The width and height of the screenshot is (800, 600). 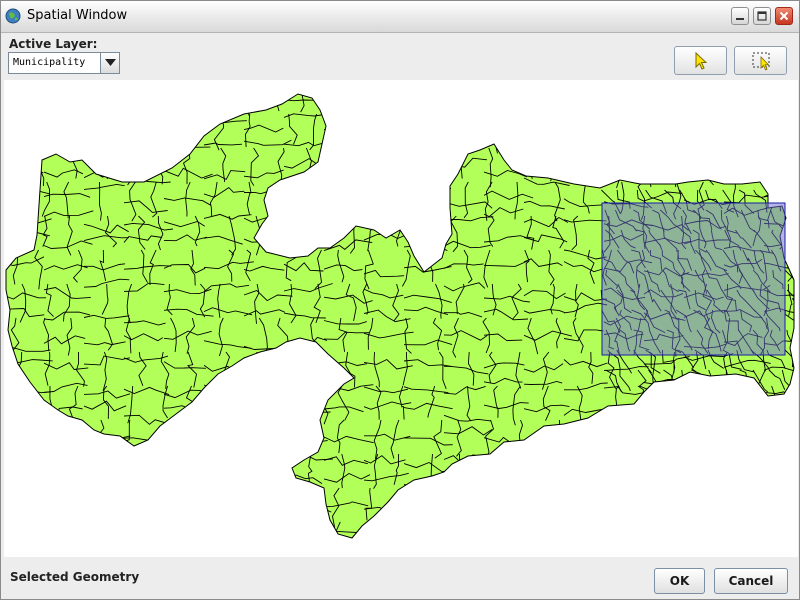 I want to click on pointer-tool-button, so click(x=700, y=60).